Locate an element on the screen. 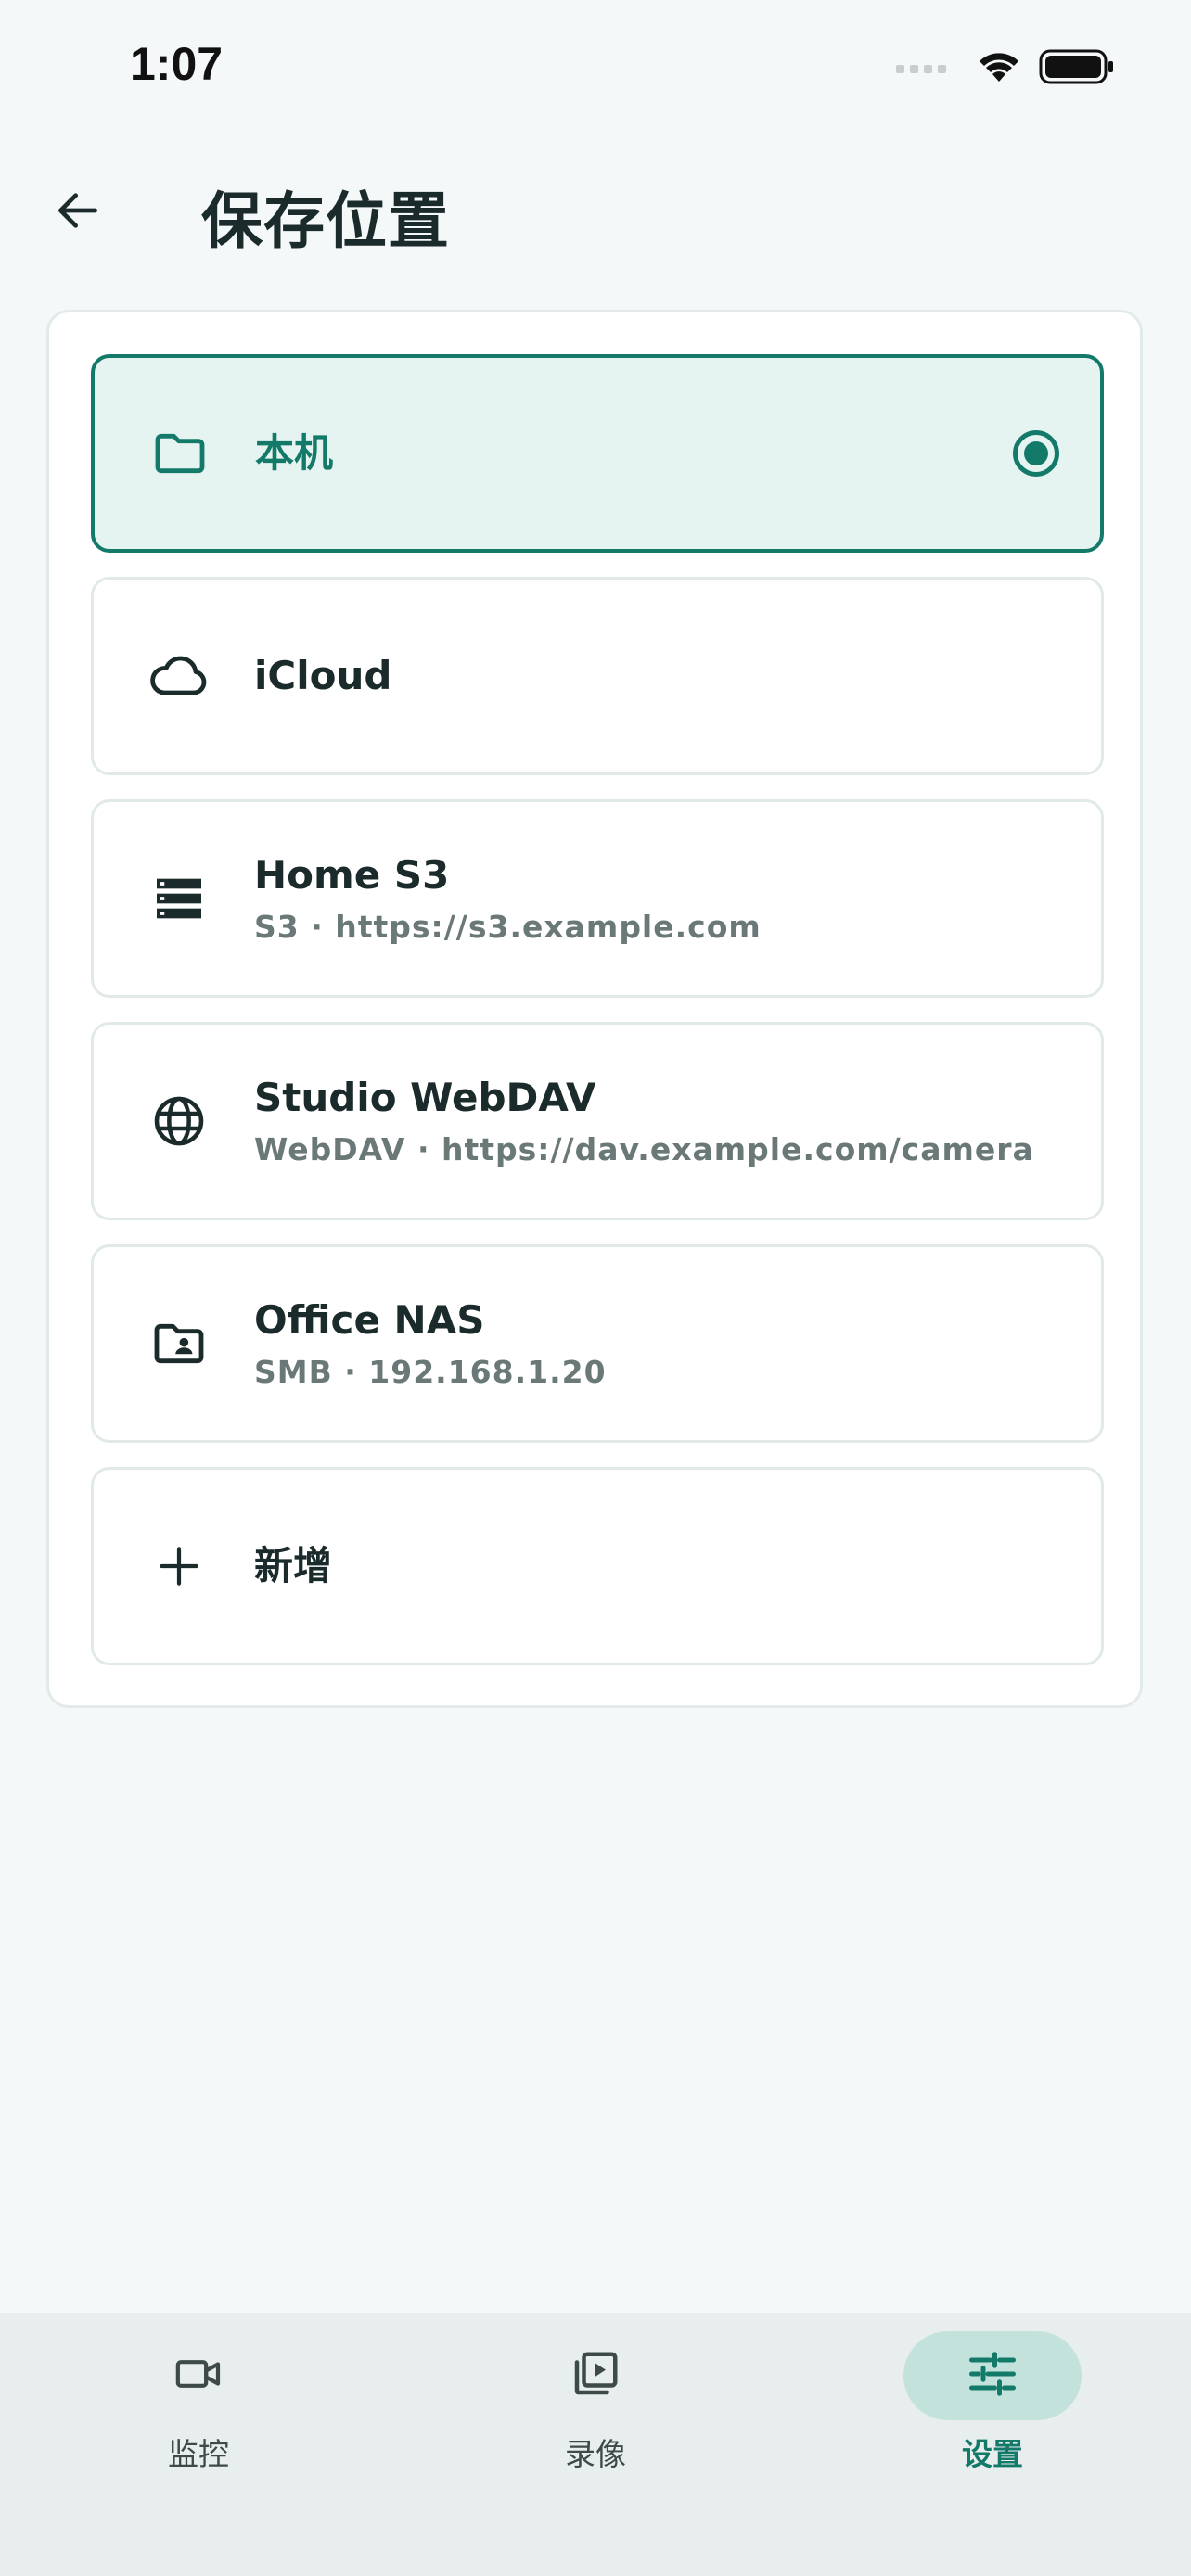  nav-label: 设置 is located at coordinates (992, 2454).